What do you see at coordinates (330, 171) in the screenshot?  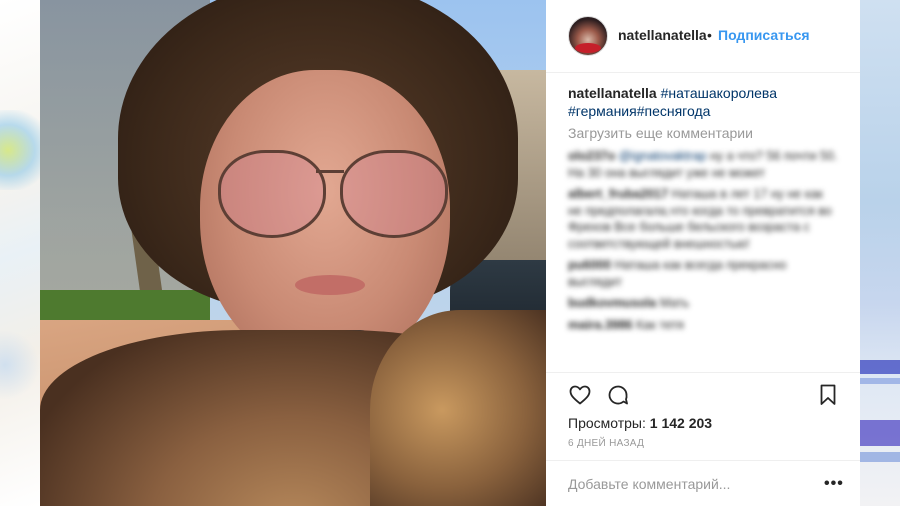 I see `photo-glasses-bridge` at bounding box center [330, 171].